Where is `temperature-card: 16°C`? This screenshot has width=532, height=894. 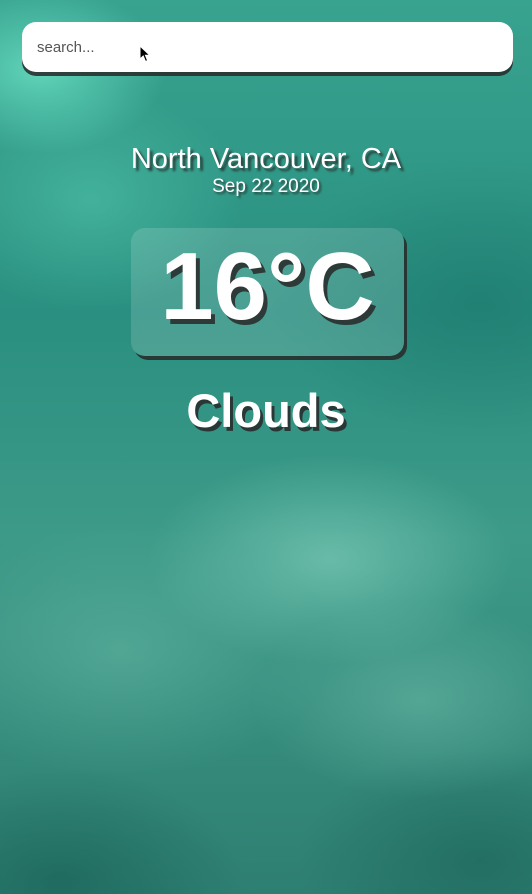
temperature-card: 16°C is located at coordinates (267, 292).